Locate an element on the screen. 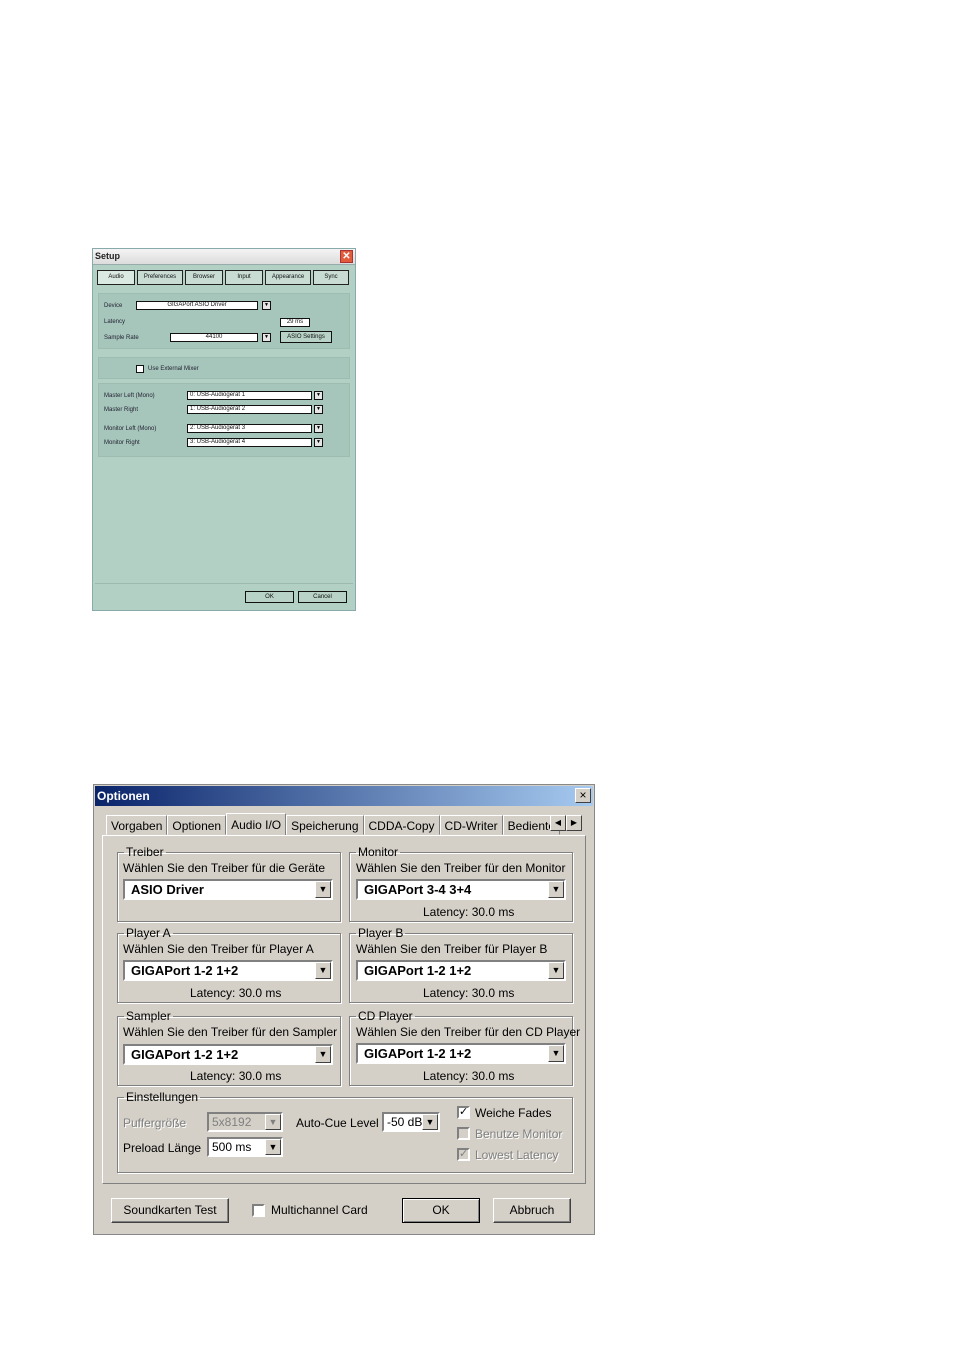 The height and width of the screenshot is (1350, 954). setup-titlebar: Setup ✕ is located at coordinates (224, 257).